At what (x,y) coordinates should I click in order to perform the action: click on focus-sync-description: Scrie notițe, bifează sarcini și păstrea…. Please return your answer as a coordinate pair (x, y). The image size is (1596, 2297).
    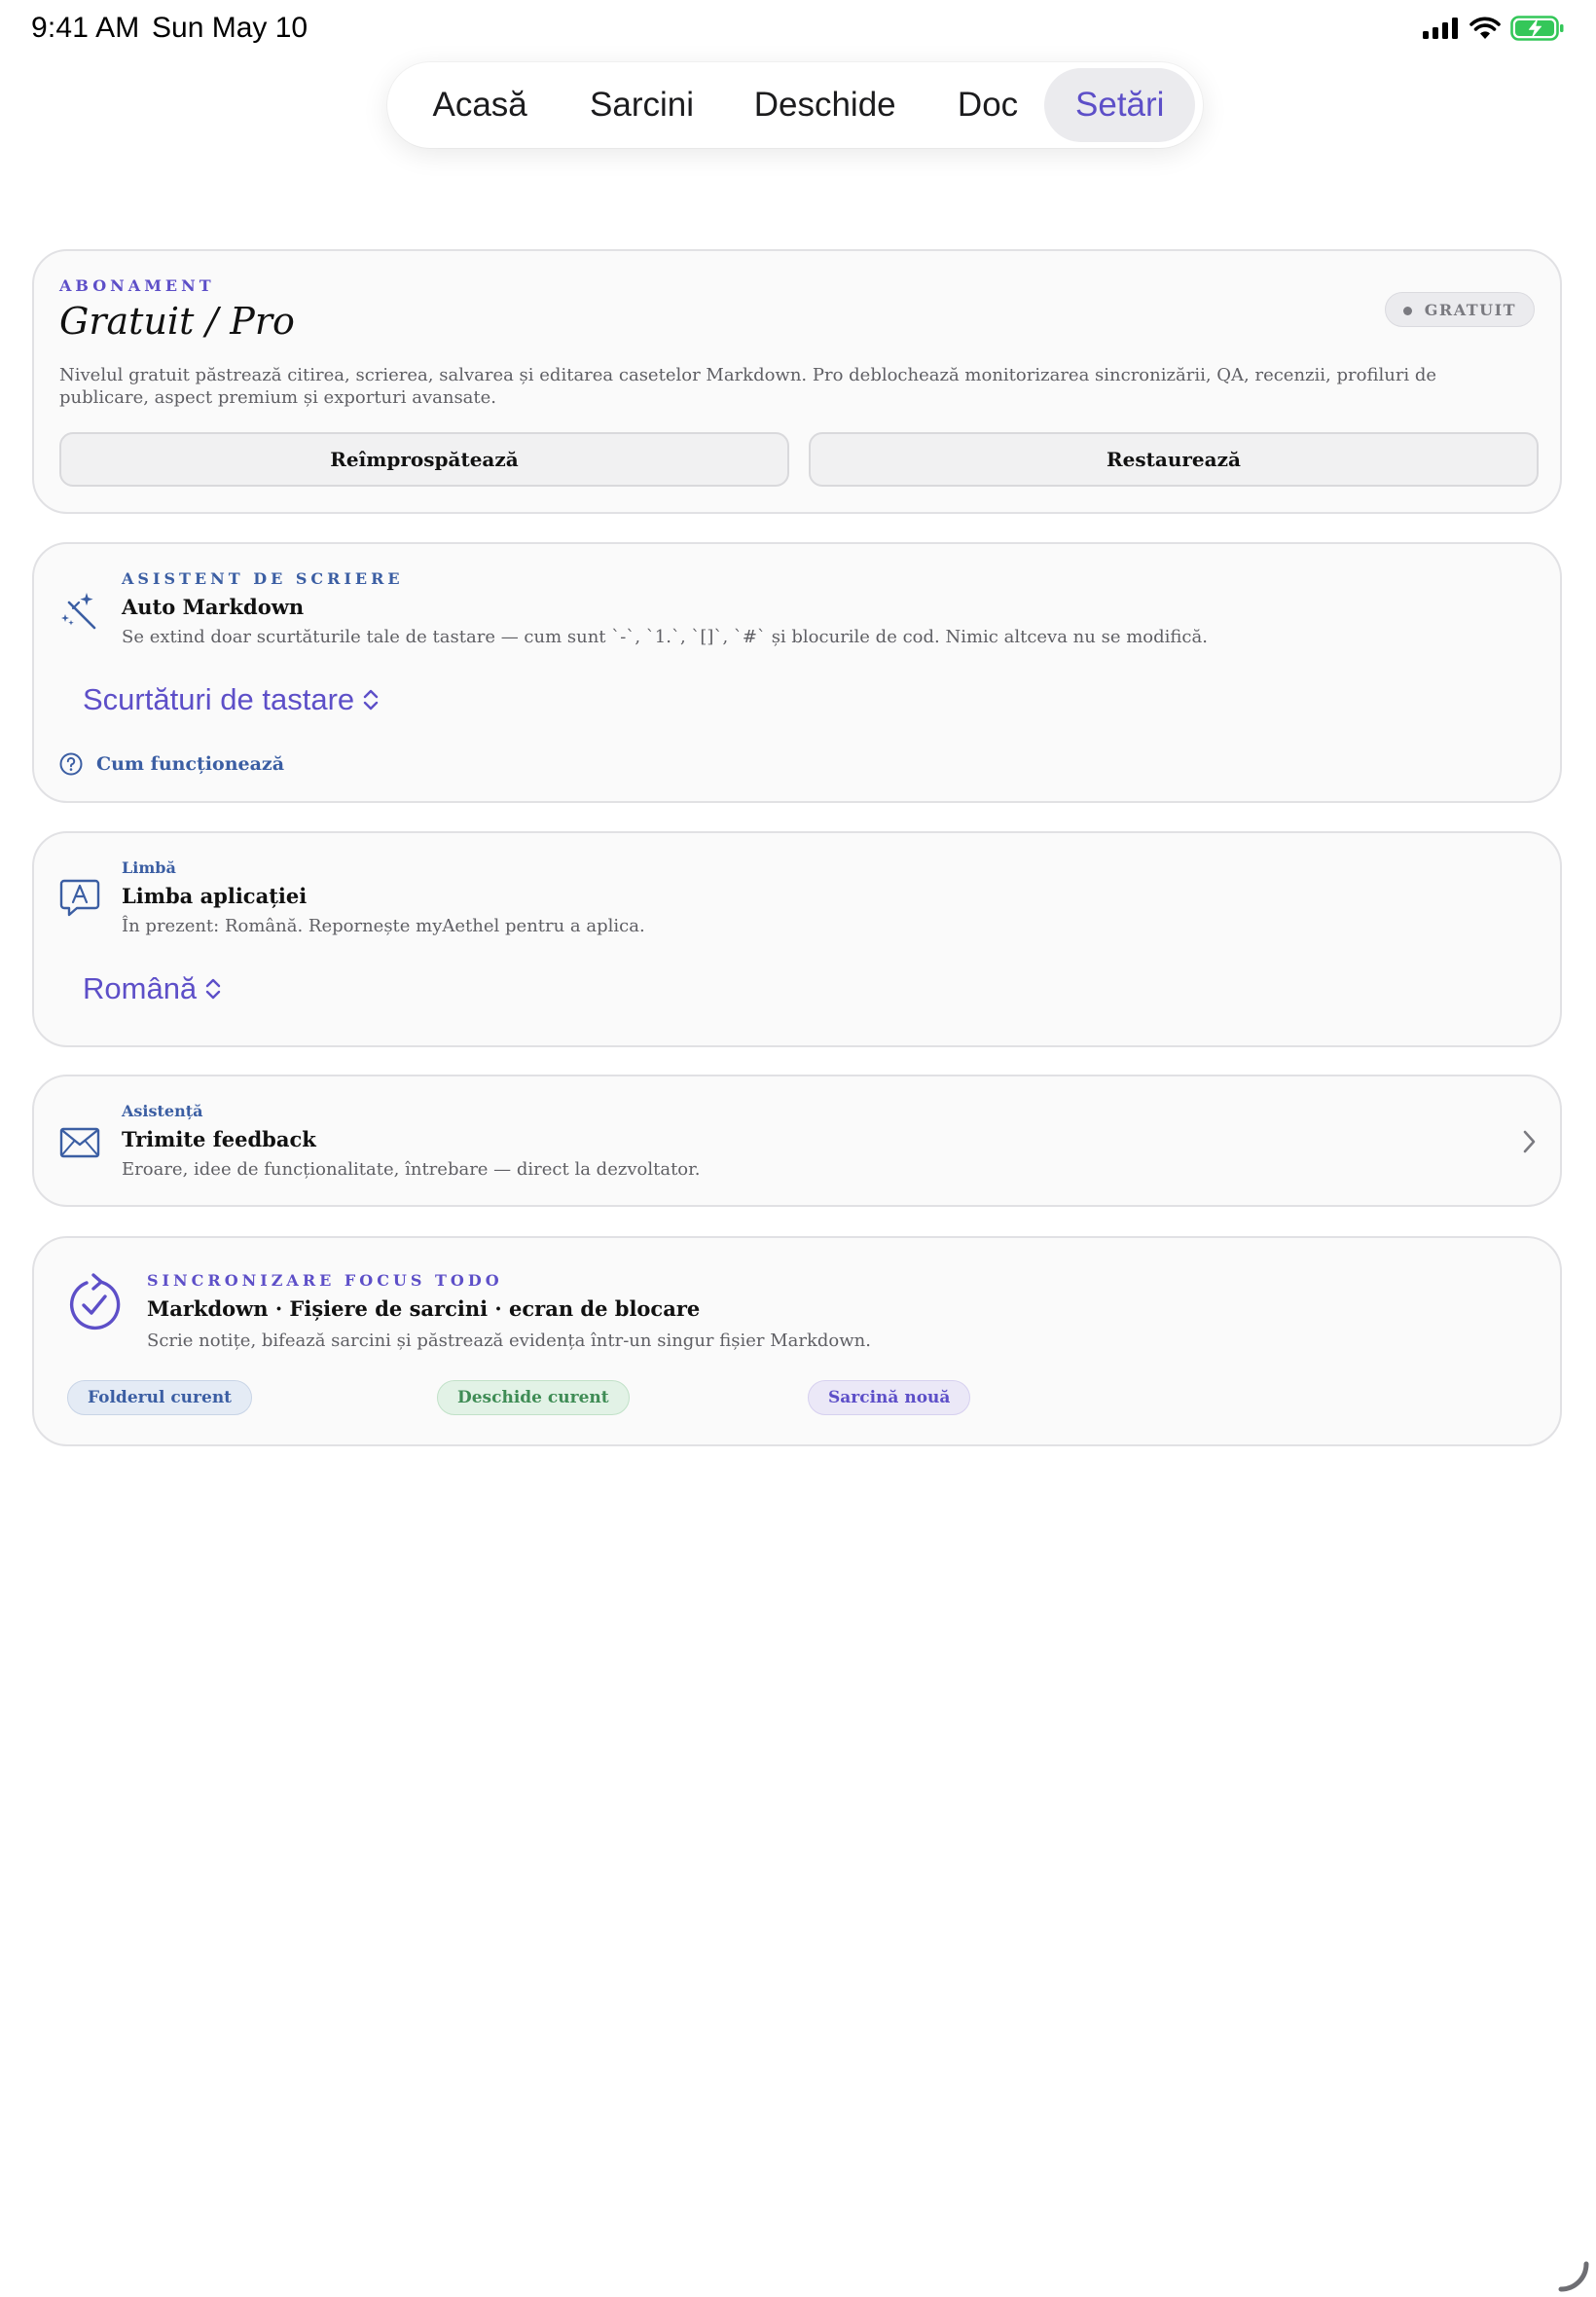
    Looking at the image, I should click on (509, 1341).